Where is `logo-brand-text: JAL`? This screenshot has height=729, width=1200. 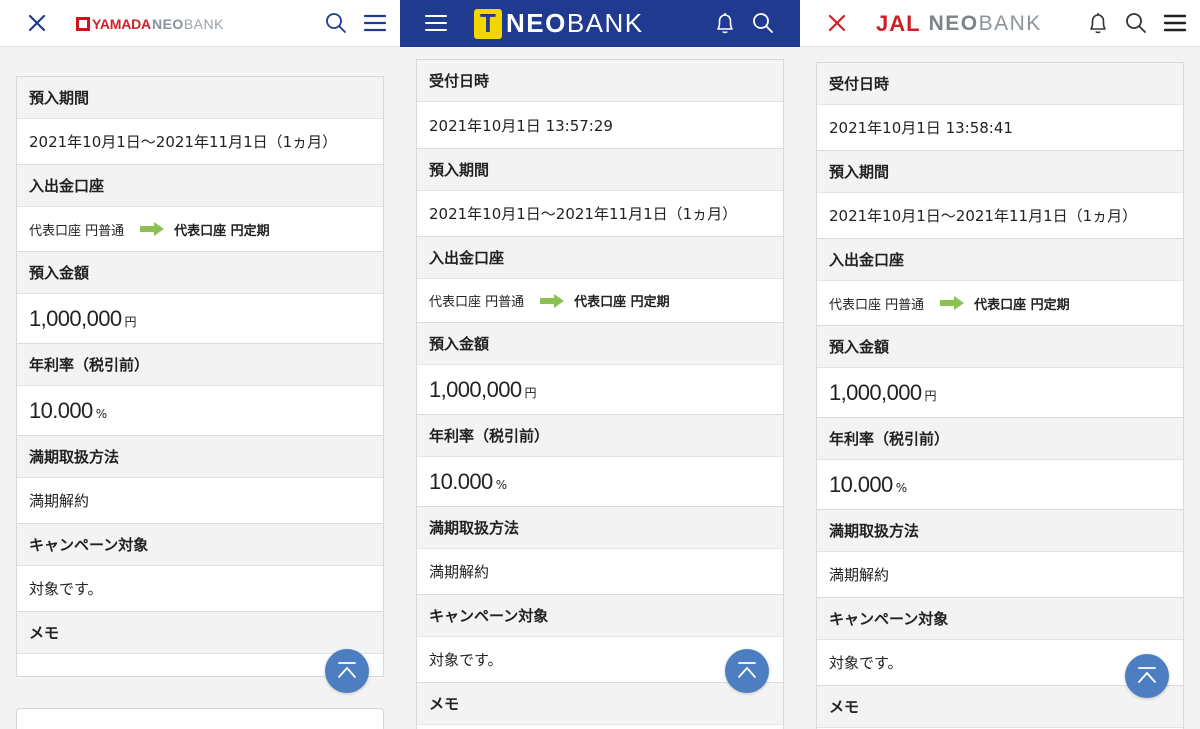 logo-brand-text: JAL is located at coordinates (898, 23).